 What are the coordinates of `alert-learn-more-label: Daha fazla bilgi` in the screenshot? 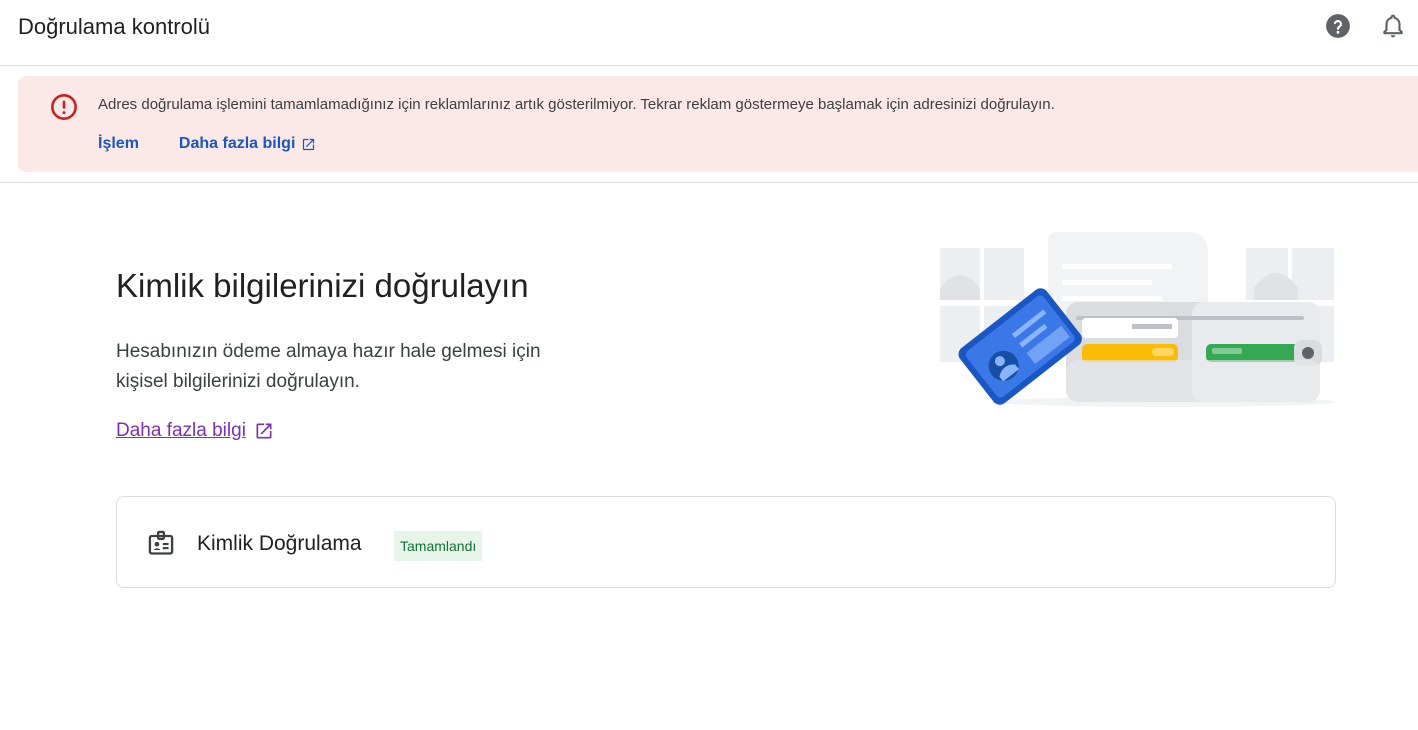 It's located at (237, 143).